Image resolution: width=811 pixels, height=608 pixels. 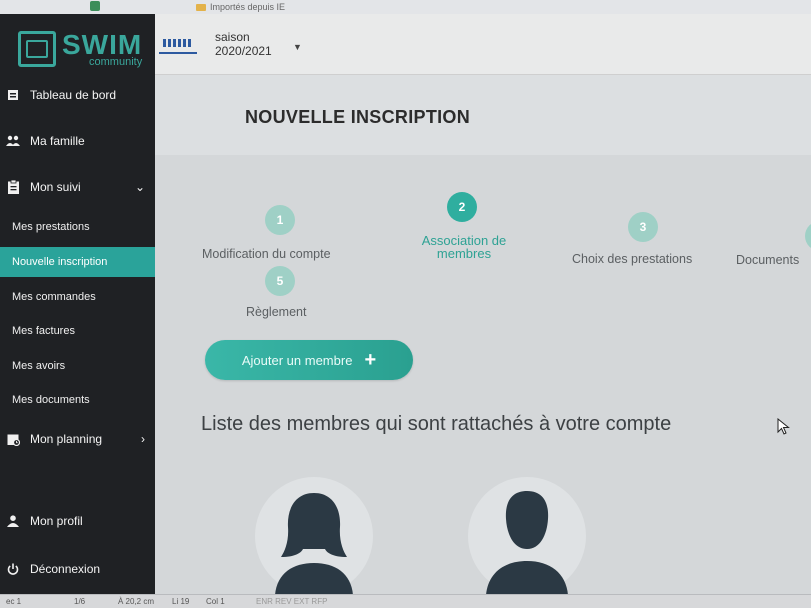 What do you see at coordinates (201, 7) in the screenshot?
I see `folder-icon` at bounding box center [201, 7].